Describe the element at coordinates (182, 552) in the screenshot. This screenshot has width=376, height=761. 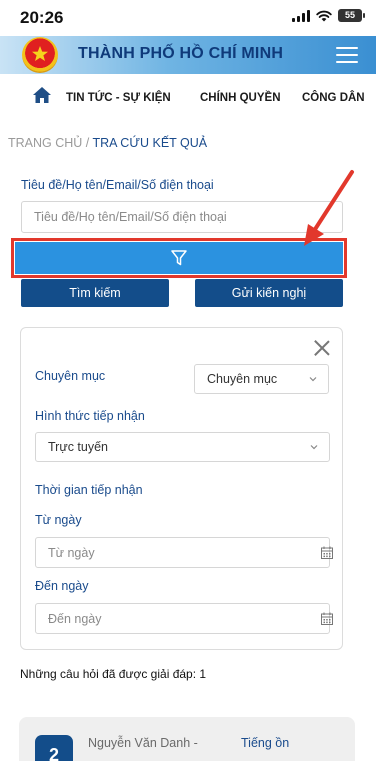
I see `from-date-input` at that location.